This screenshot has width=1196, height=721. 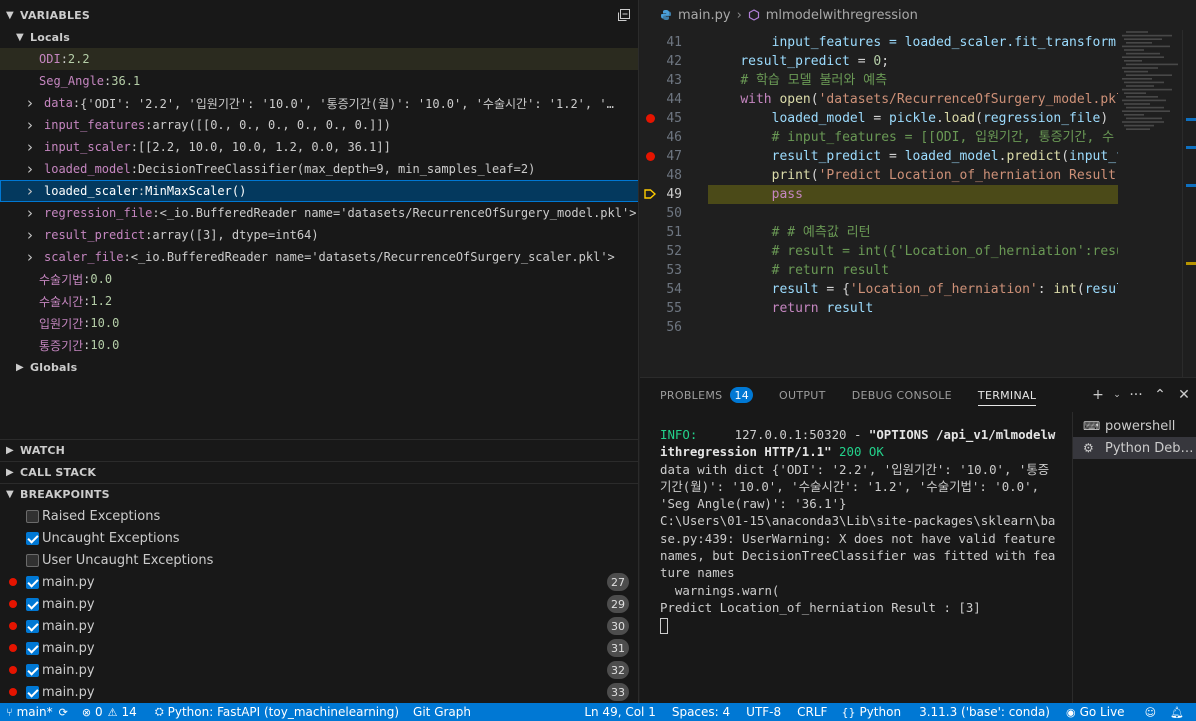 What do you see at coordinates (319, 15) in the screenshot?
I see `variables-section-header: ▼ VARIABLES` at bounding box center [319, 15].